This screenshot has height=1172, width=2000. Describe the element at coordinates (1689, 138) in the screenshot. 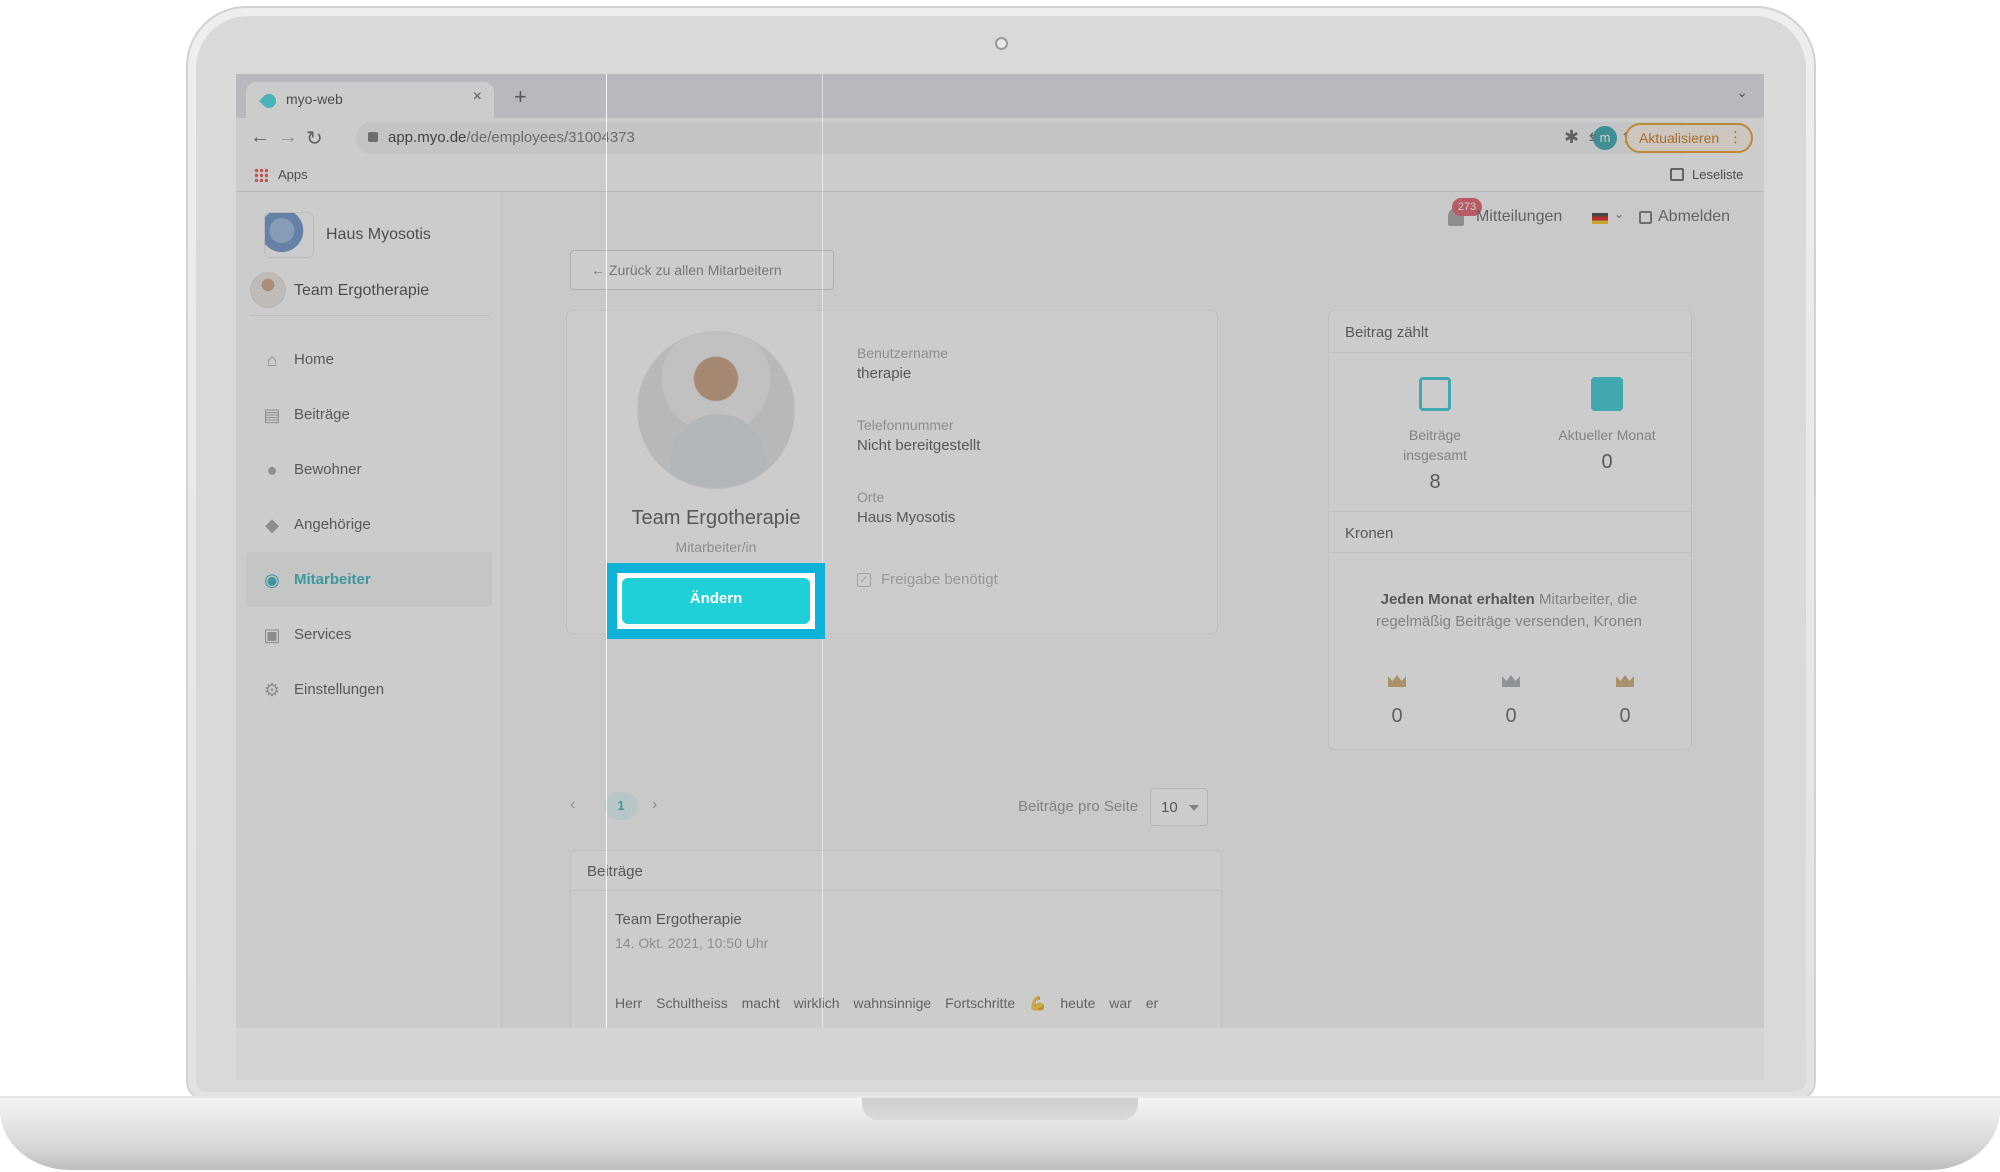

I see `update-button: Aktualisieren ⋮` at that location.